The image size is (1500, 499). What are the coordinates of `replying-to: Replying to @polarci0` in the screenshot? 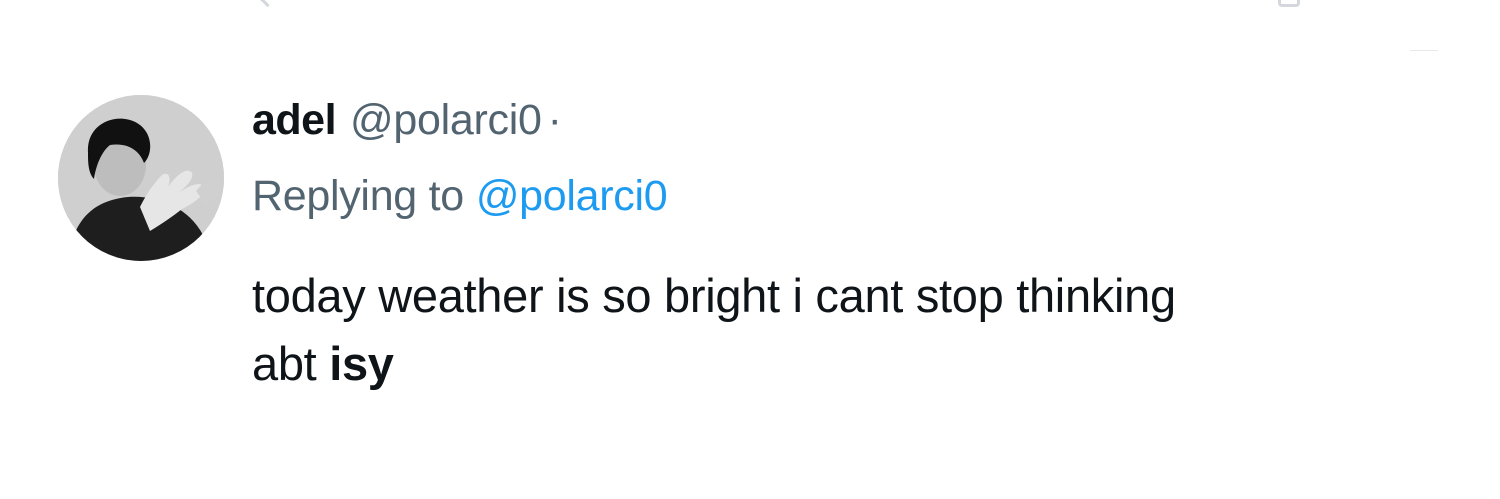 It's located at (460, 196).